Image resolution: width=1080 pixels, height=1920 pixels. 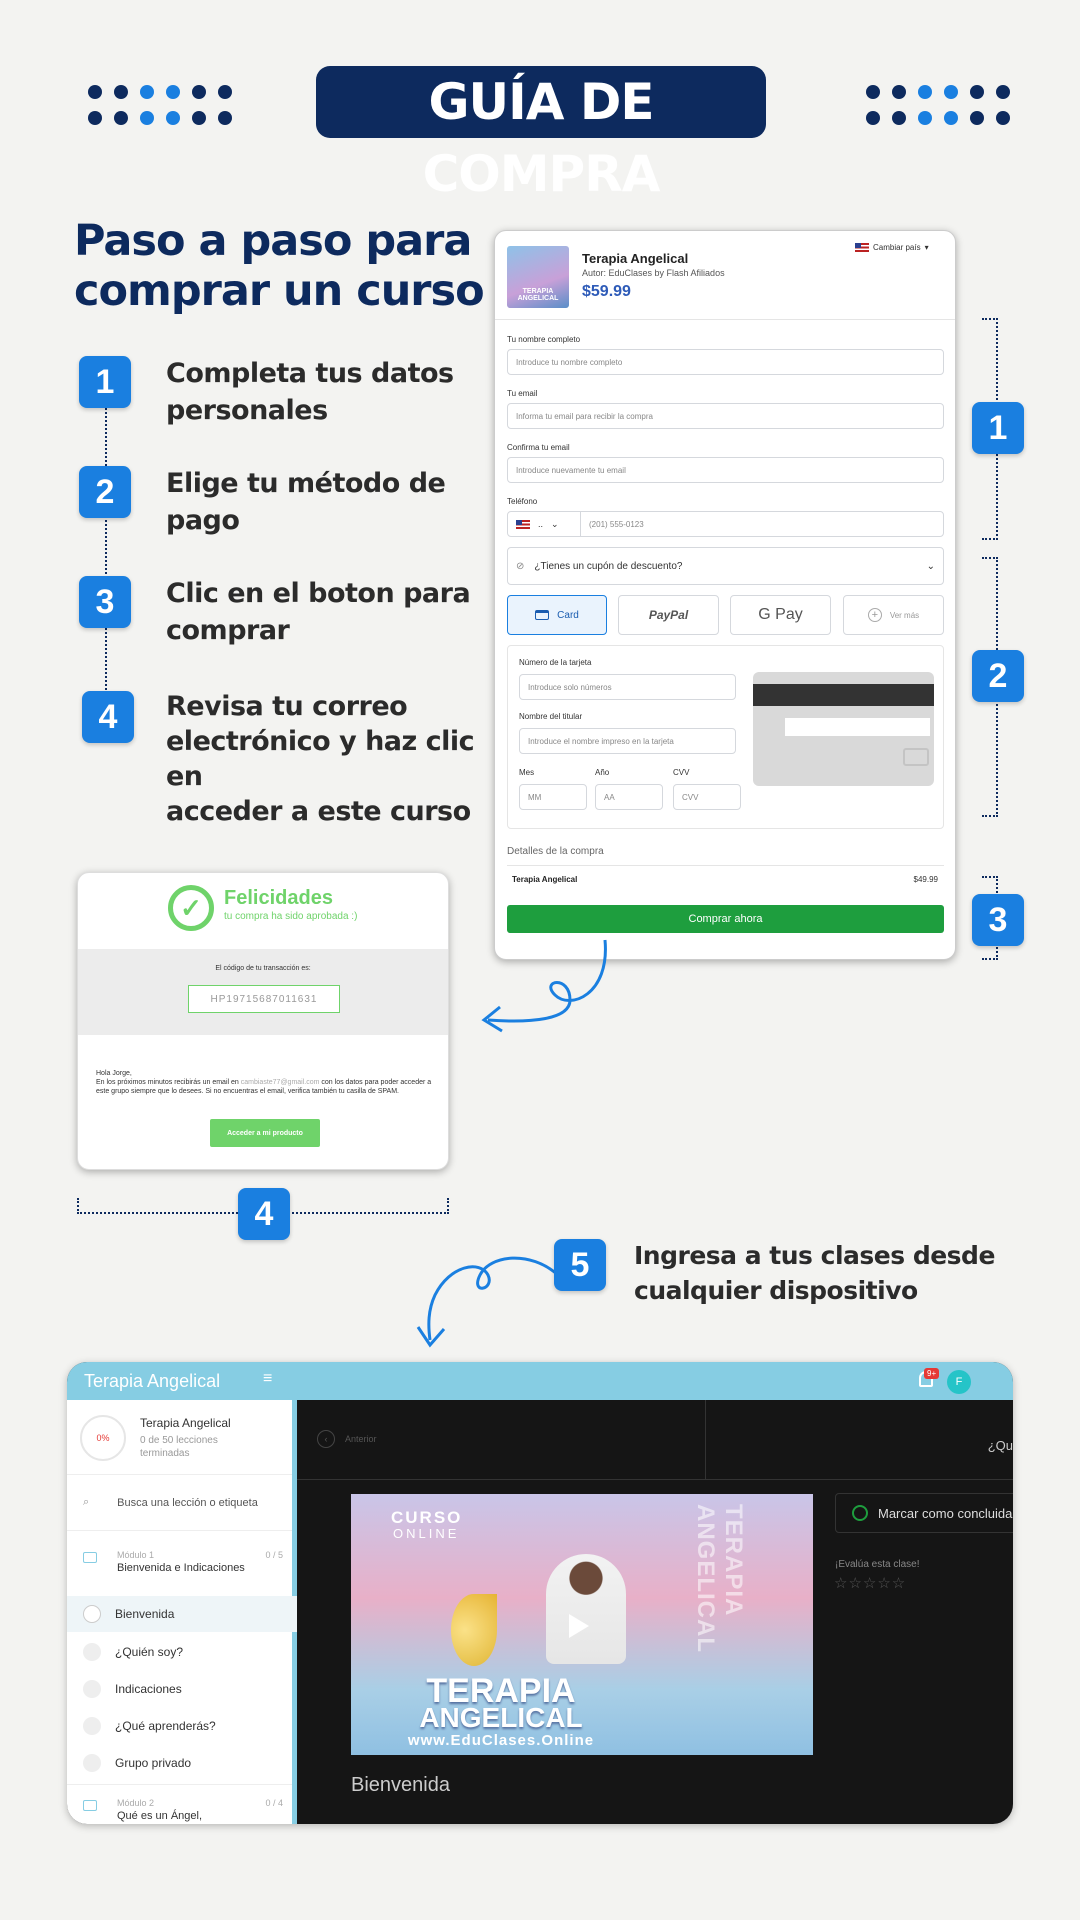 I want to click on mark-complete-label: Marcar como concluida, so click(x=945, y=1513).